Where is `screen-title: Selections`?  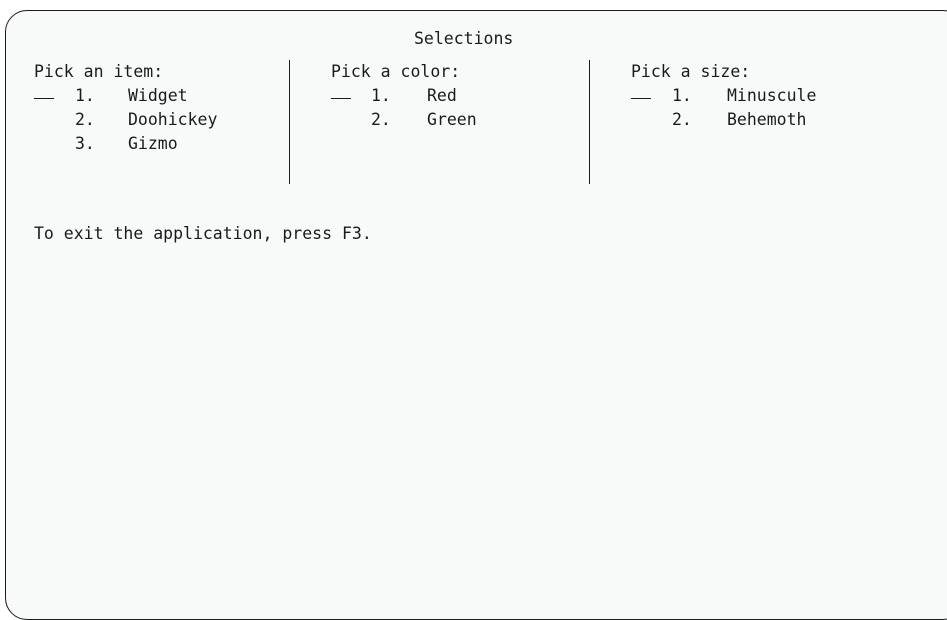
screen-title: Selections is located at coordinates (464, 38).